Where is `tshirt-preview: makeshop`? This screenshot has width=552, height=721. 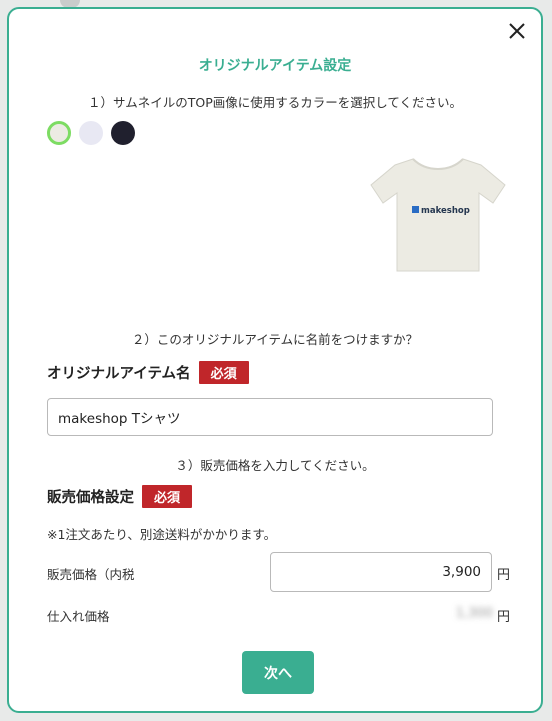 tshirt-preview: makeshop is located at coordinates (438, 215).